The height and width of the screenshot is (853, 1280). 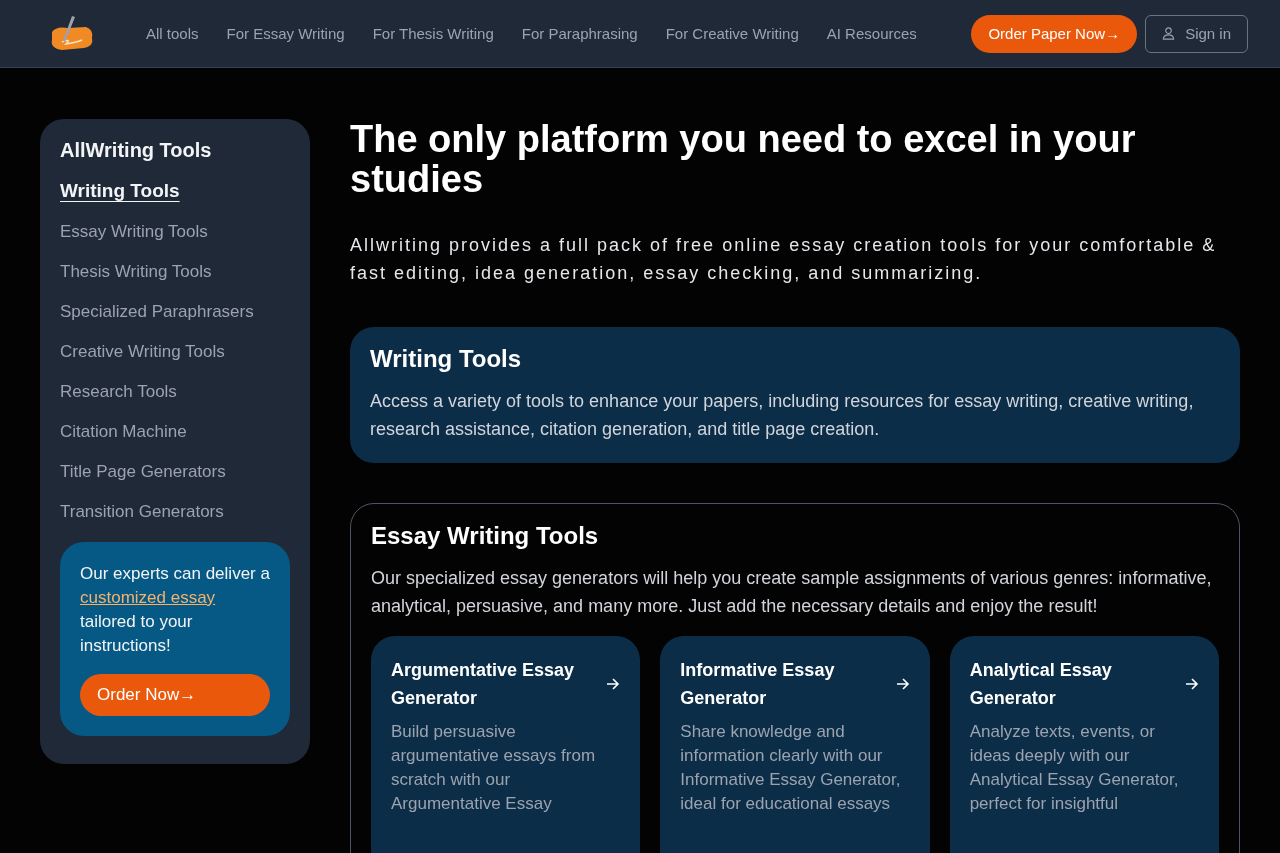 What do you see at coordinates (120, 201) in the screenshot?
I see `sidebar-item: Writing Tools` at bounding box center [120, 201].